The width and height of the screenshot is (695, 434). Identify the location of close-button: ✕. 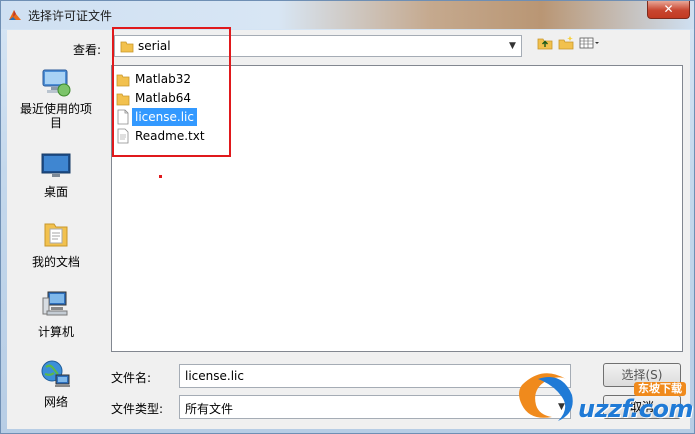
(668, 10).